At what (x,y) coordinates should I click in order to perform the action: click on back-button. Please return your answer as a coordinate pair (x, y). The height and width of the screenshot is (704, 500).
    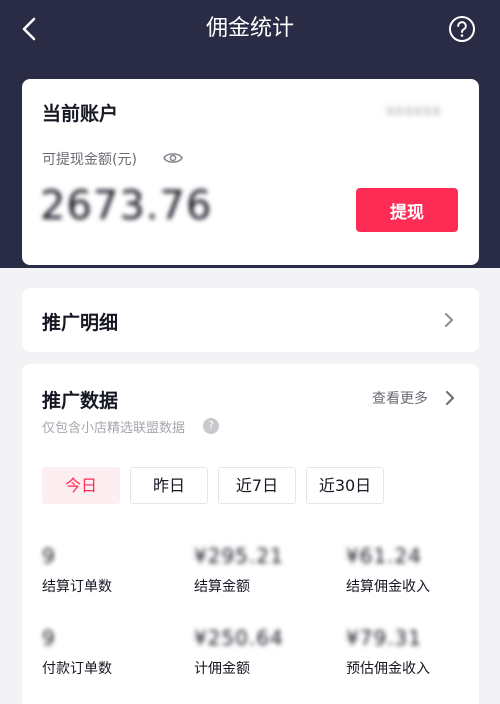
    Looking at the image, I should click on (32, 29).